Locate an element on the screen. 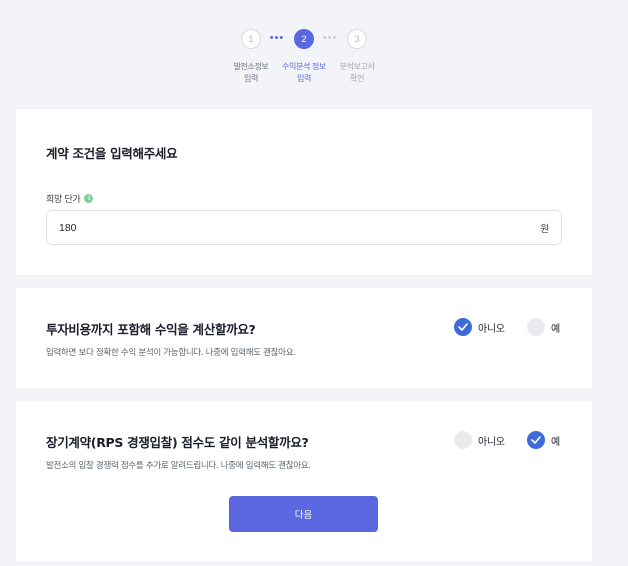 The image size is (628, 566). investment-description: 입력하면 보다 정확한 수익 분석이 가능합니다. 나중에 입력해도 괜찮아요. is located at coordinates (171, 353).